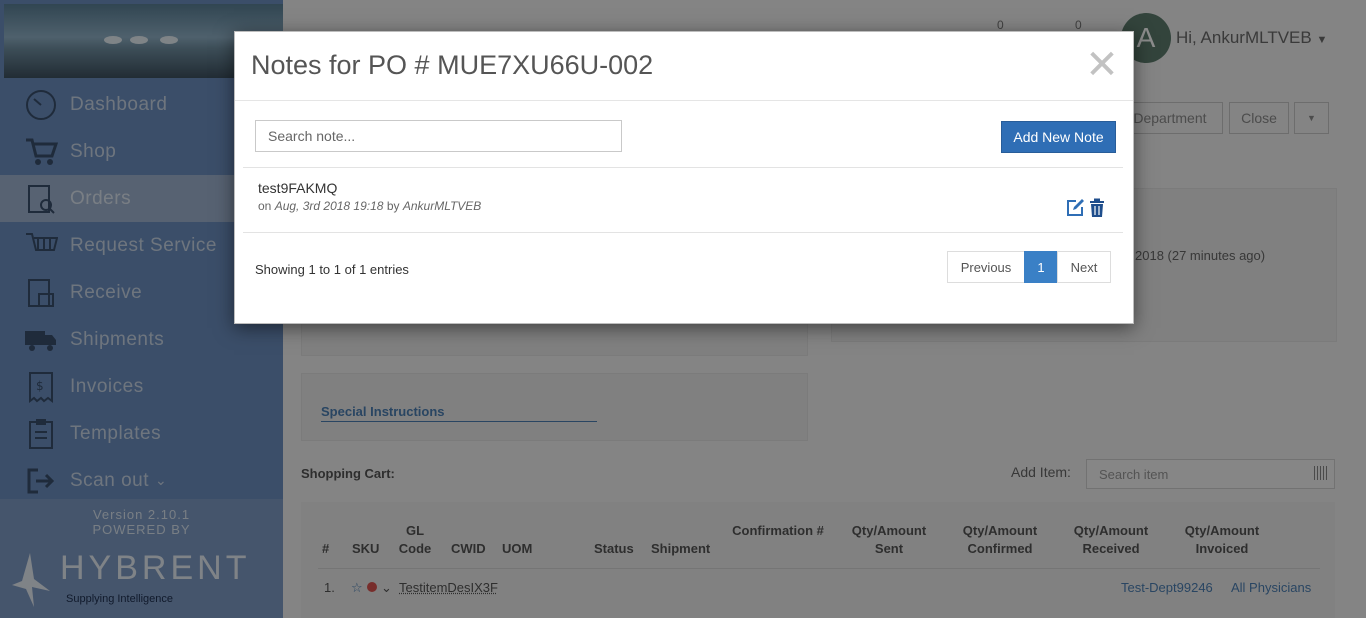 The image size is (1366, 618). Describe the element at coordinates (1041, 267) in the screenshot. I see `page-1-button: 1` at that location.